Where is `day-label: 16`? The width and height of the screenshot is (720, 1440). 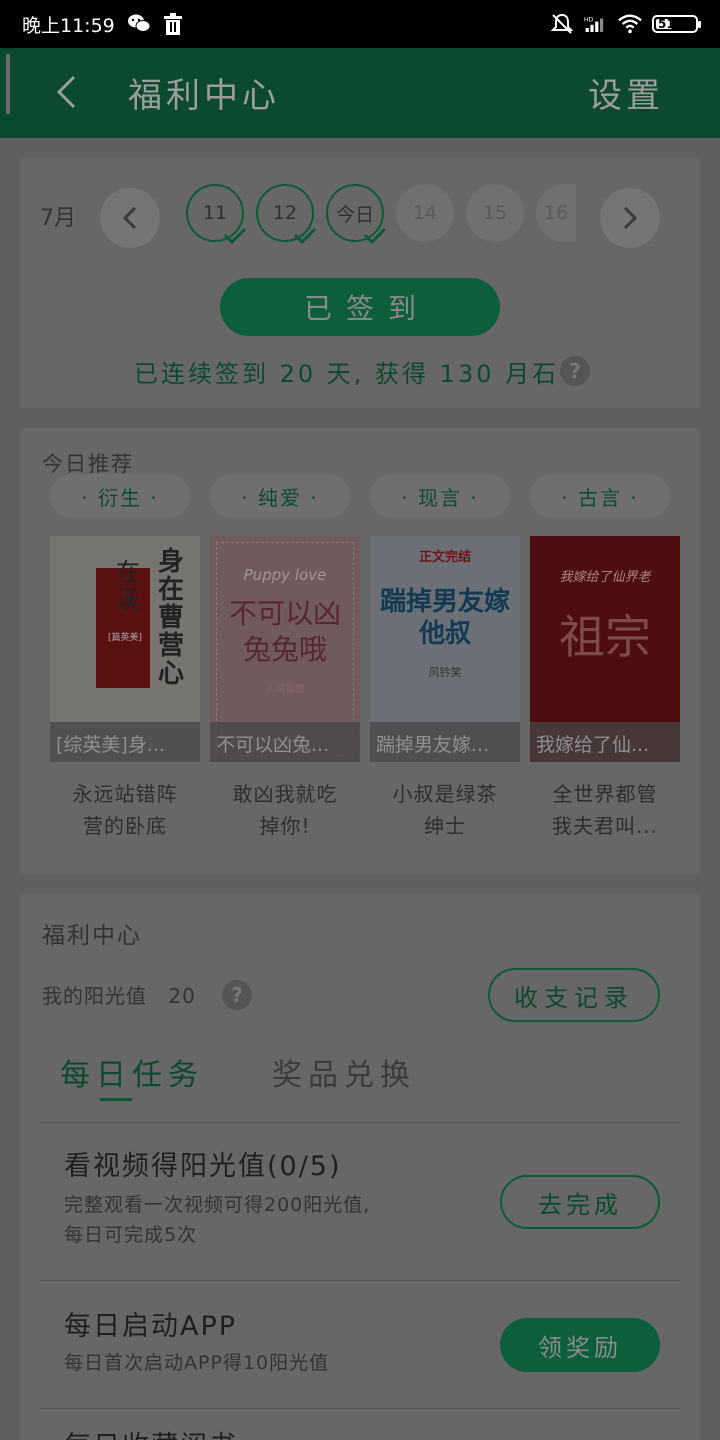 day-label: 16 is located at coordinates (556, 213).